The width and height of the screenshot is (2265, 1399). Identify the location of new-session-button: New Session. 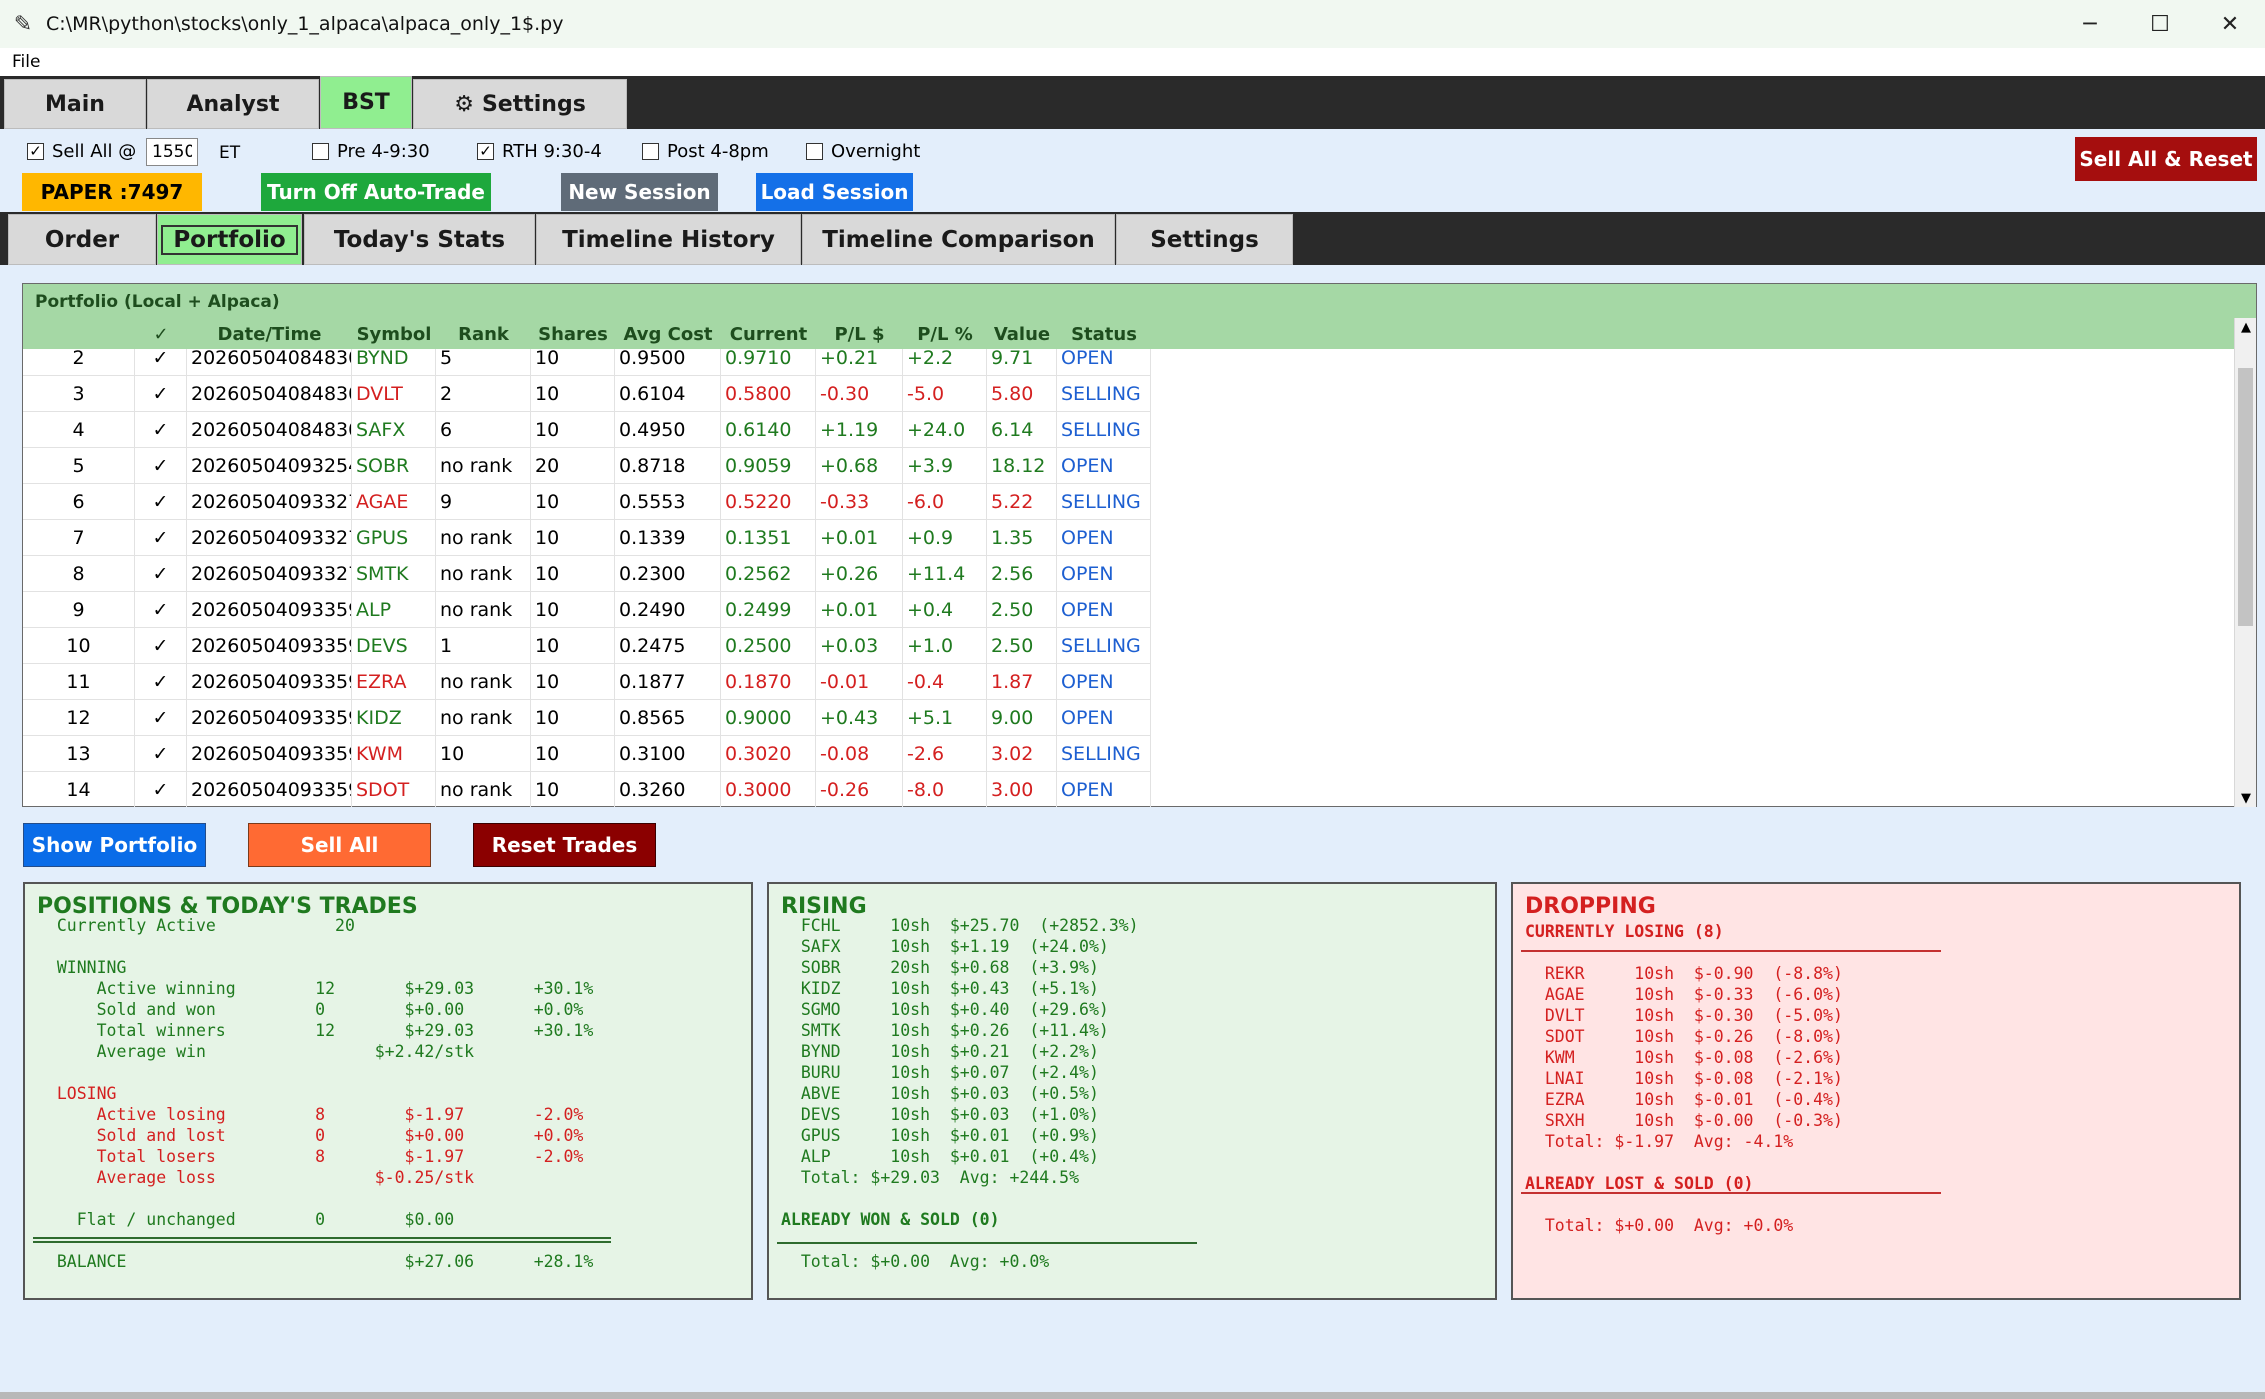
(639, 192).